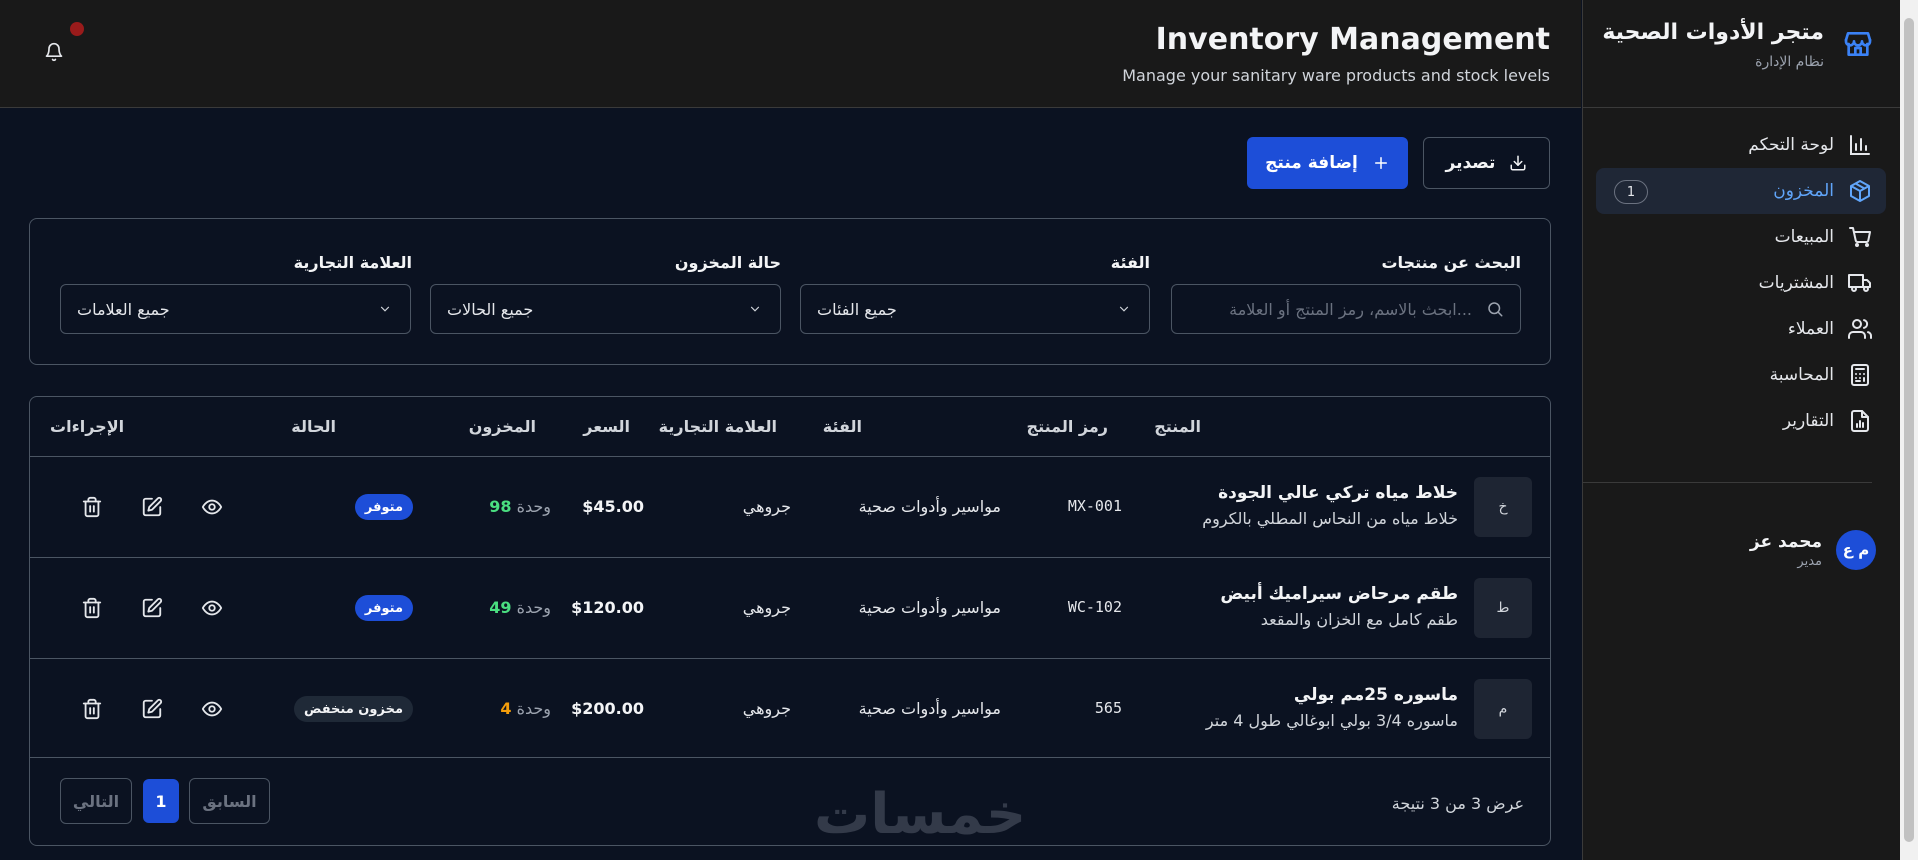 This screenshot has height=860, width=1918. I want to click on brand-select: جميع العلامات, so click(235, 309).